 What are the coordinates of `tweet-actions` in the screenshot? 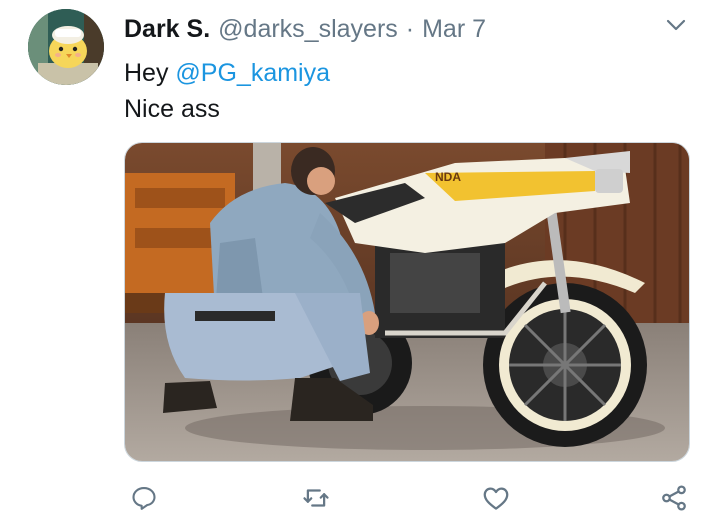 It's located at (409, 498).